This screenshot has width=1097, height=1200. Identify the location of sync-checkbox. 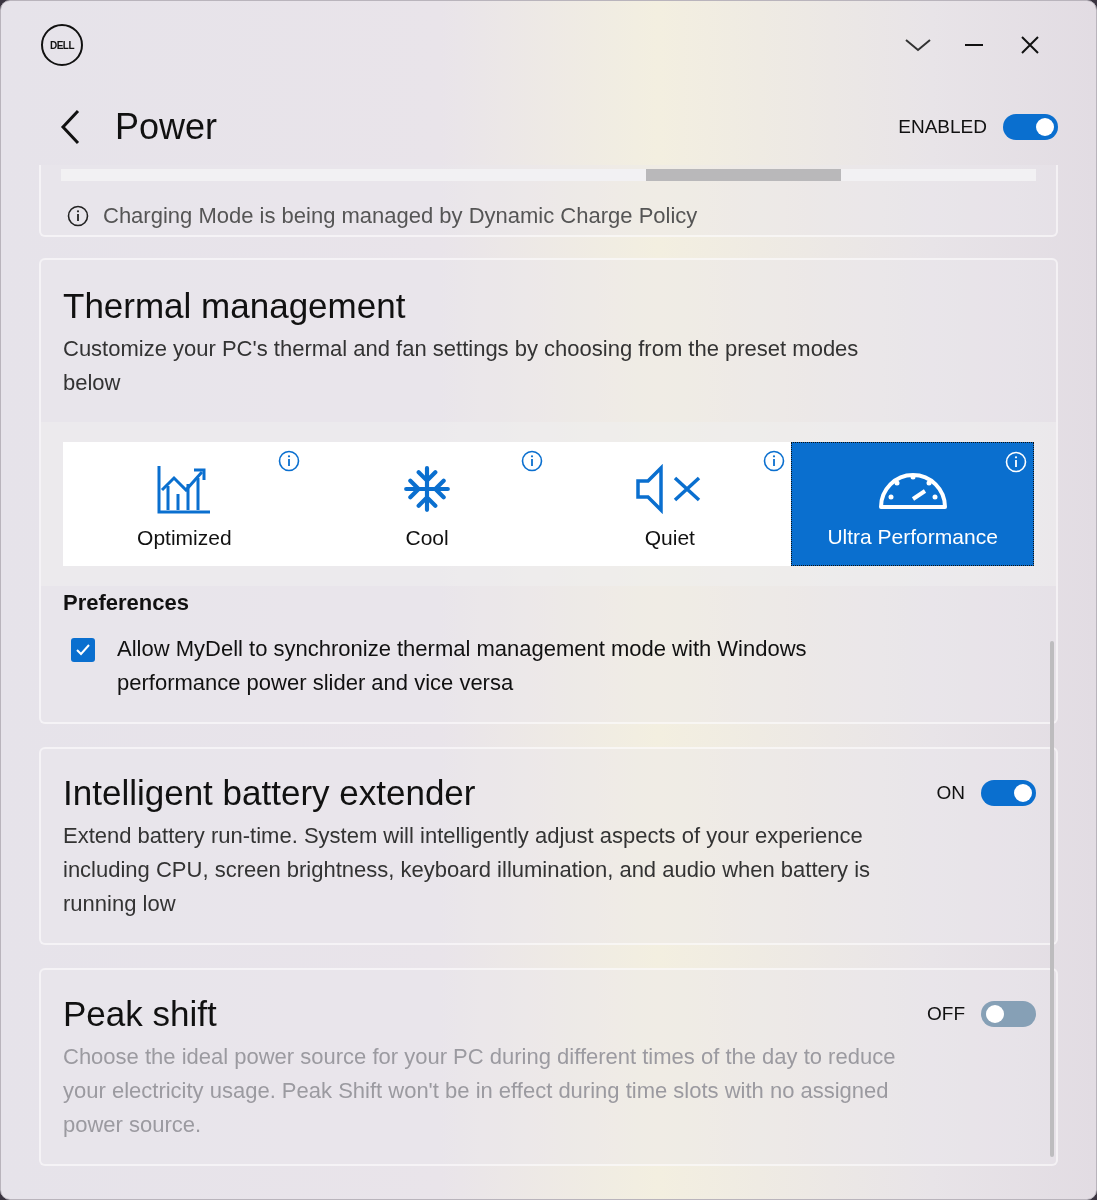
(83, 650).